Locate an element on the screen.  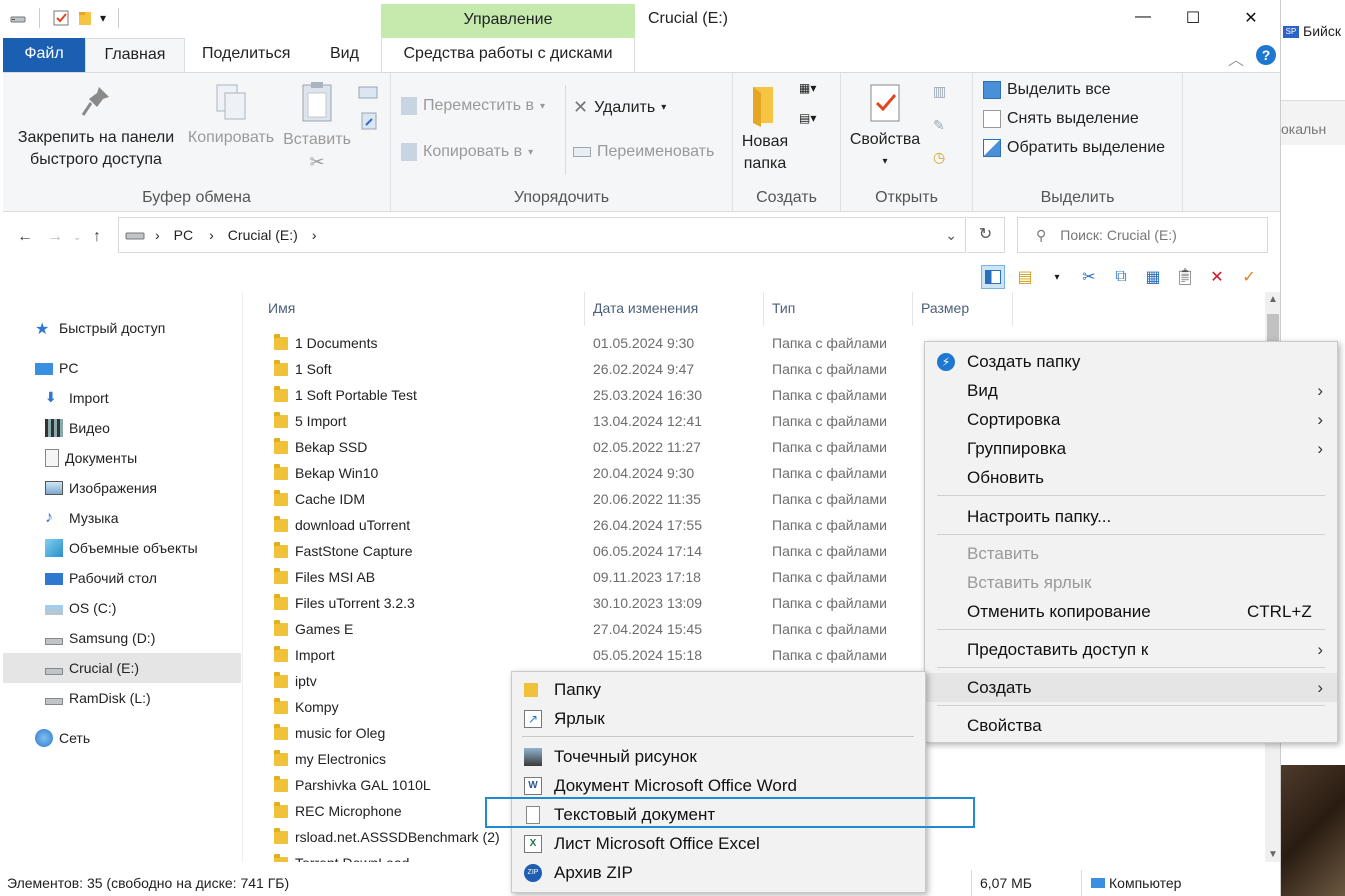
submenu-item-word: W Документ Microsoft Office Word is located at coordinates (718, 785).